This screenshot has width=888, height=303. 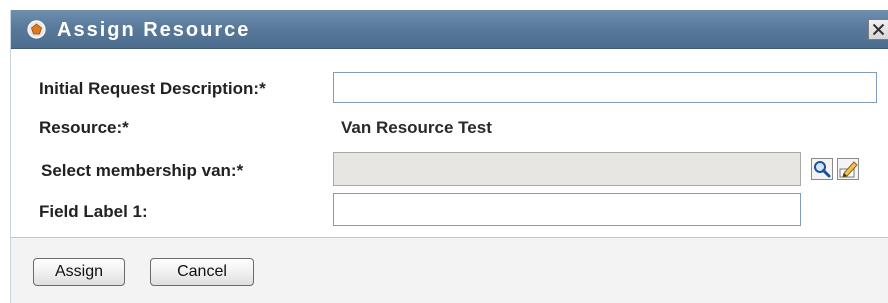 I want to click on description-label: Initial Request Description:*, so click(x=152, y=88).